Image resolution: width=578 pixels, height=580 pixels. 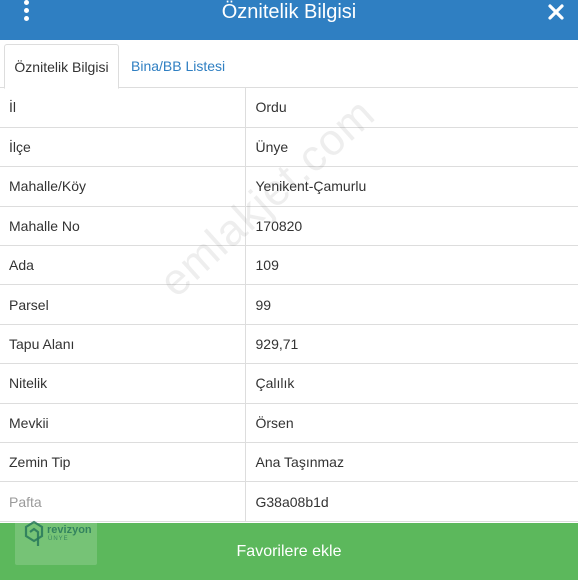 What do you see at coordinates (411, 147) in the screenshot?
I see `attribute-value: Ünye` at bounding box center [411, 147].